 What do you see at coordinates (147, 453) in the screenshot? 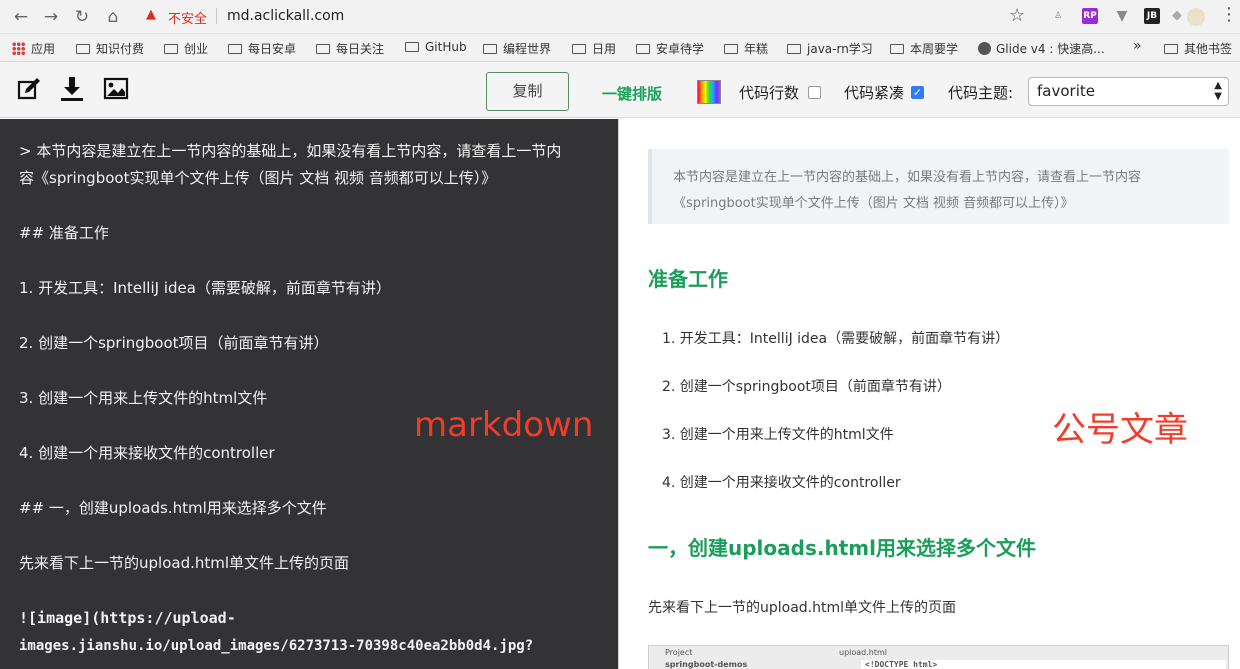
I see `editor-line: 4. 创建一个用来接收文件的controller` at bounding box center [147, 453].